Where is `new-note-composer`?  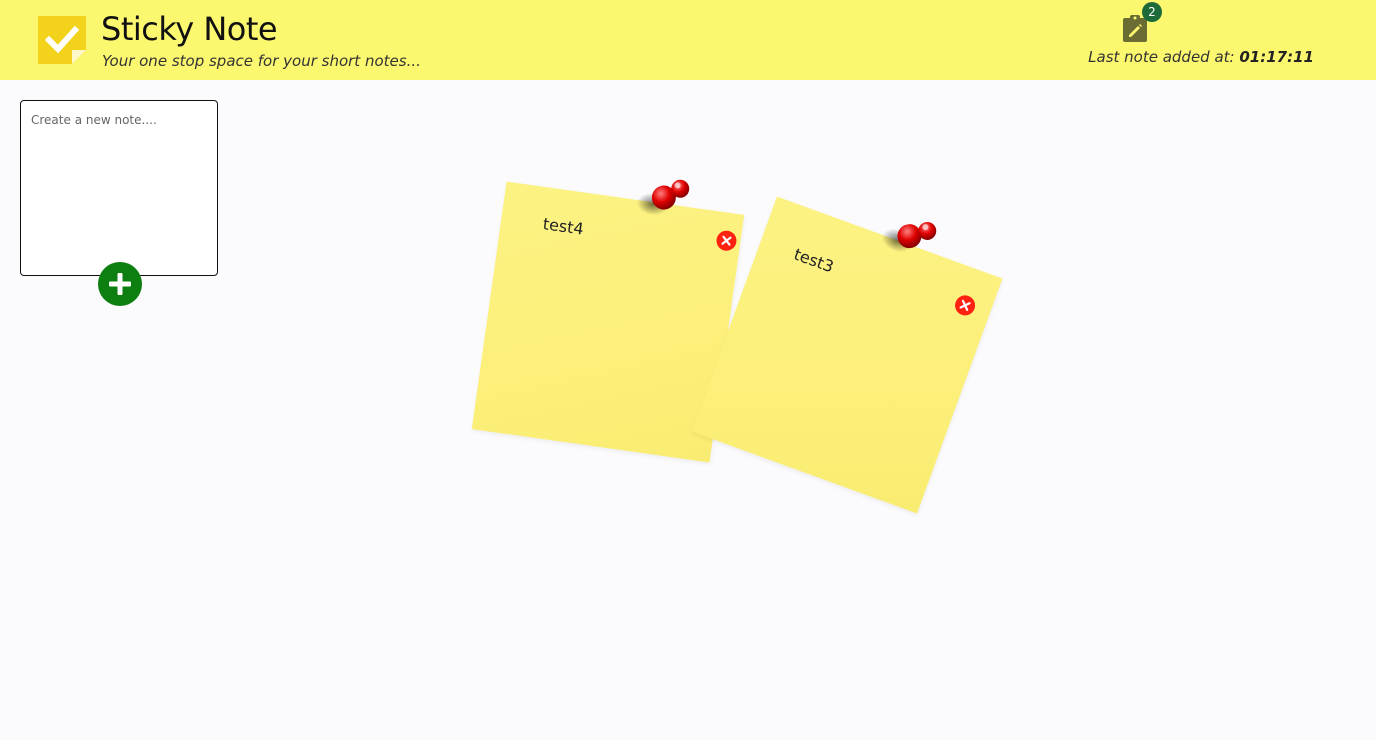 new-note-composer is located at coordinates (119, 188).